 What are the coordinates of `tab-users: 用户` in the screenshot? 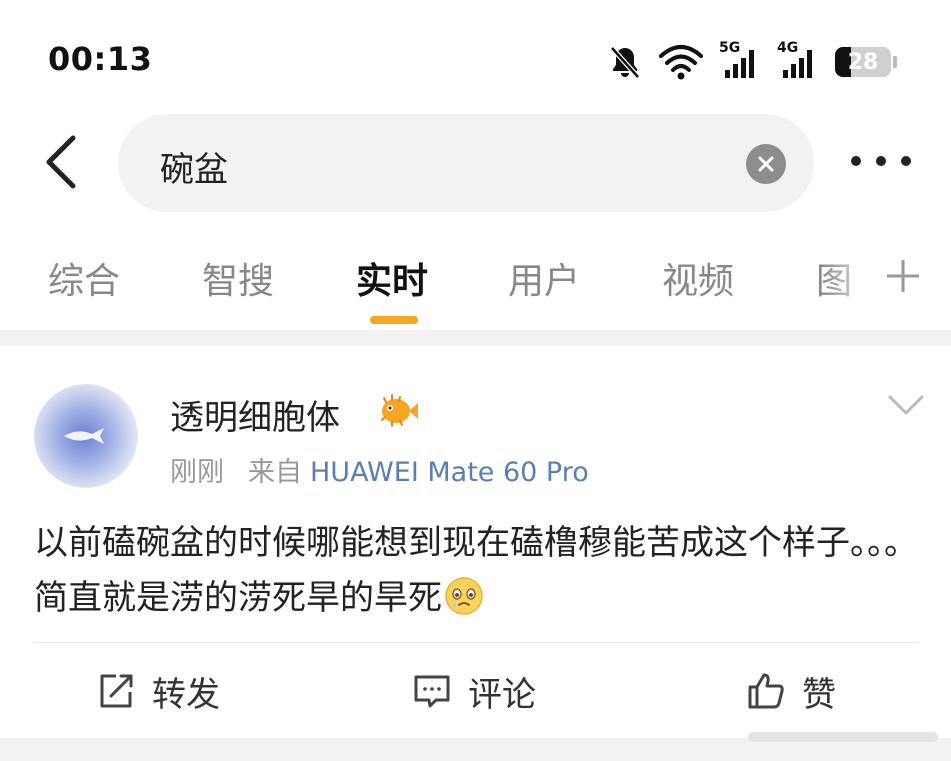 It's located at (544, 278).